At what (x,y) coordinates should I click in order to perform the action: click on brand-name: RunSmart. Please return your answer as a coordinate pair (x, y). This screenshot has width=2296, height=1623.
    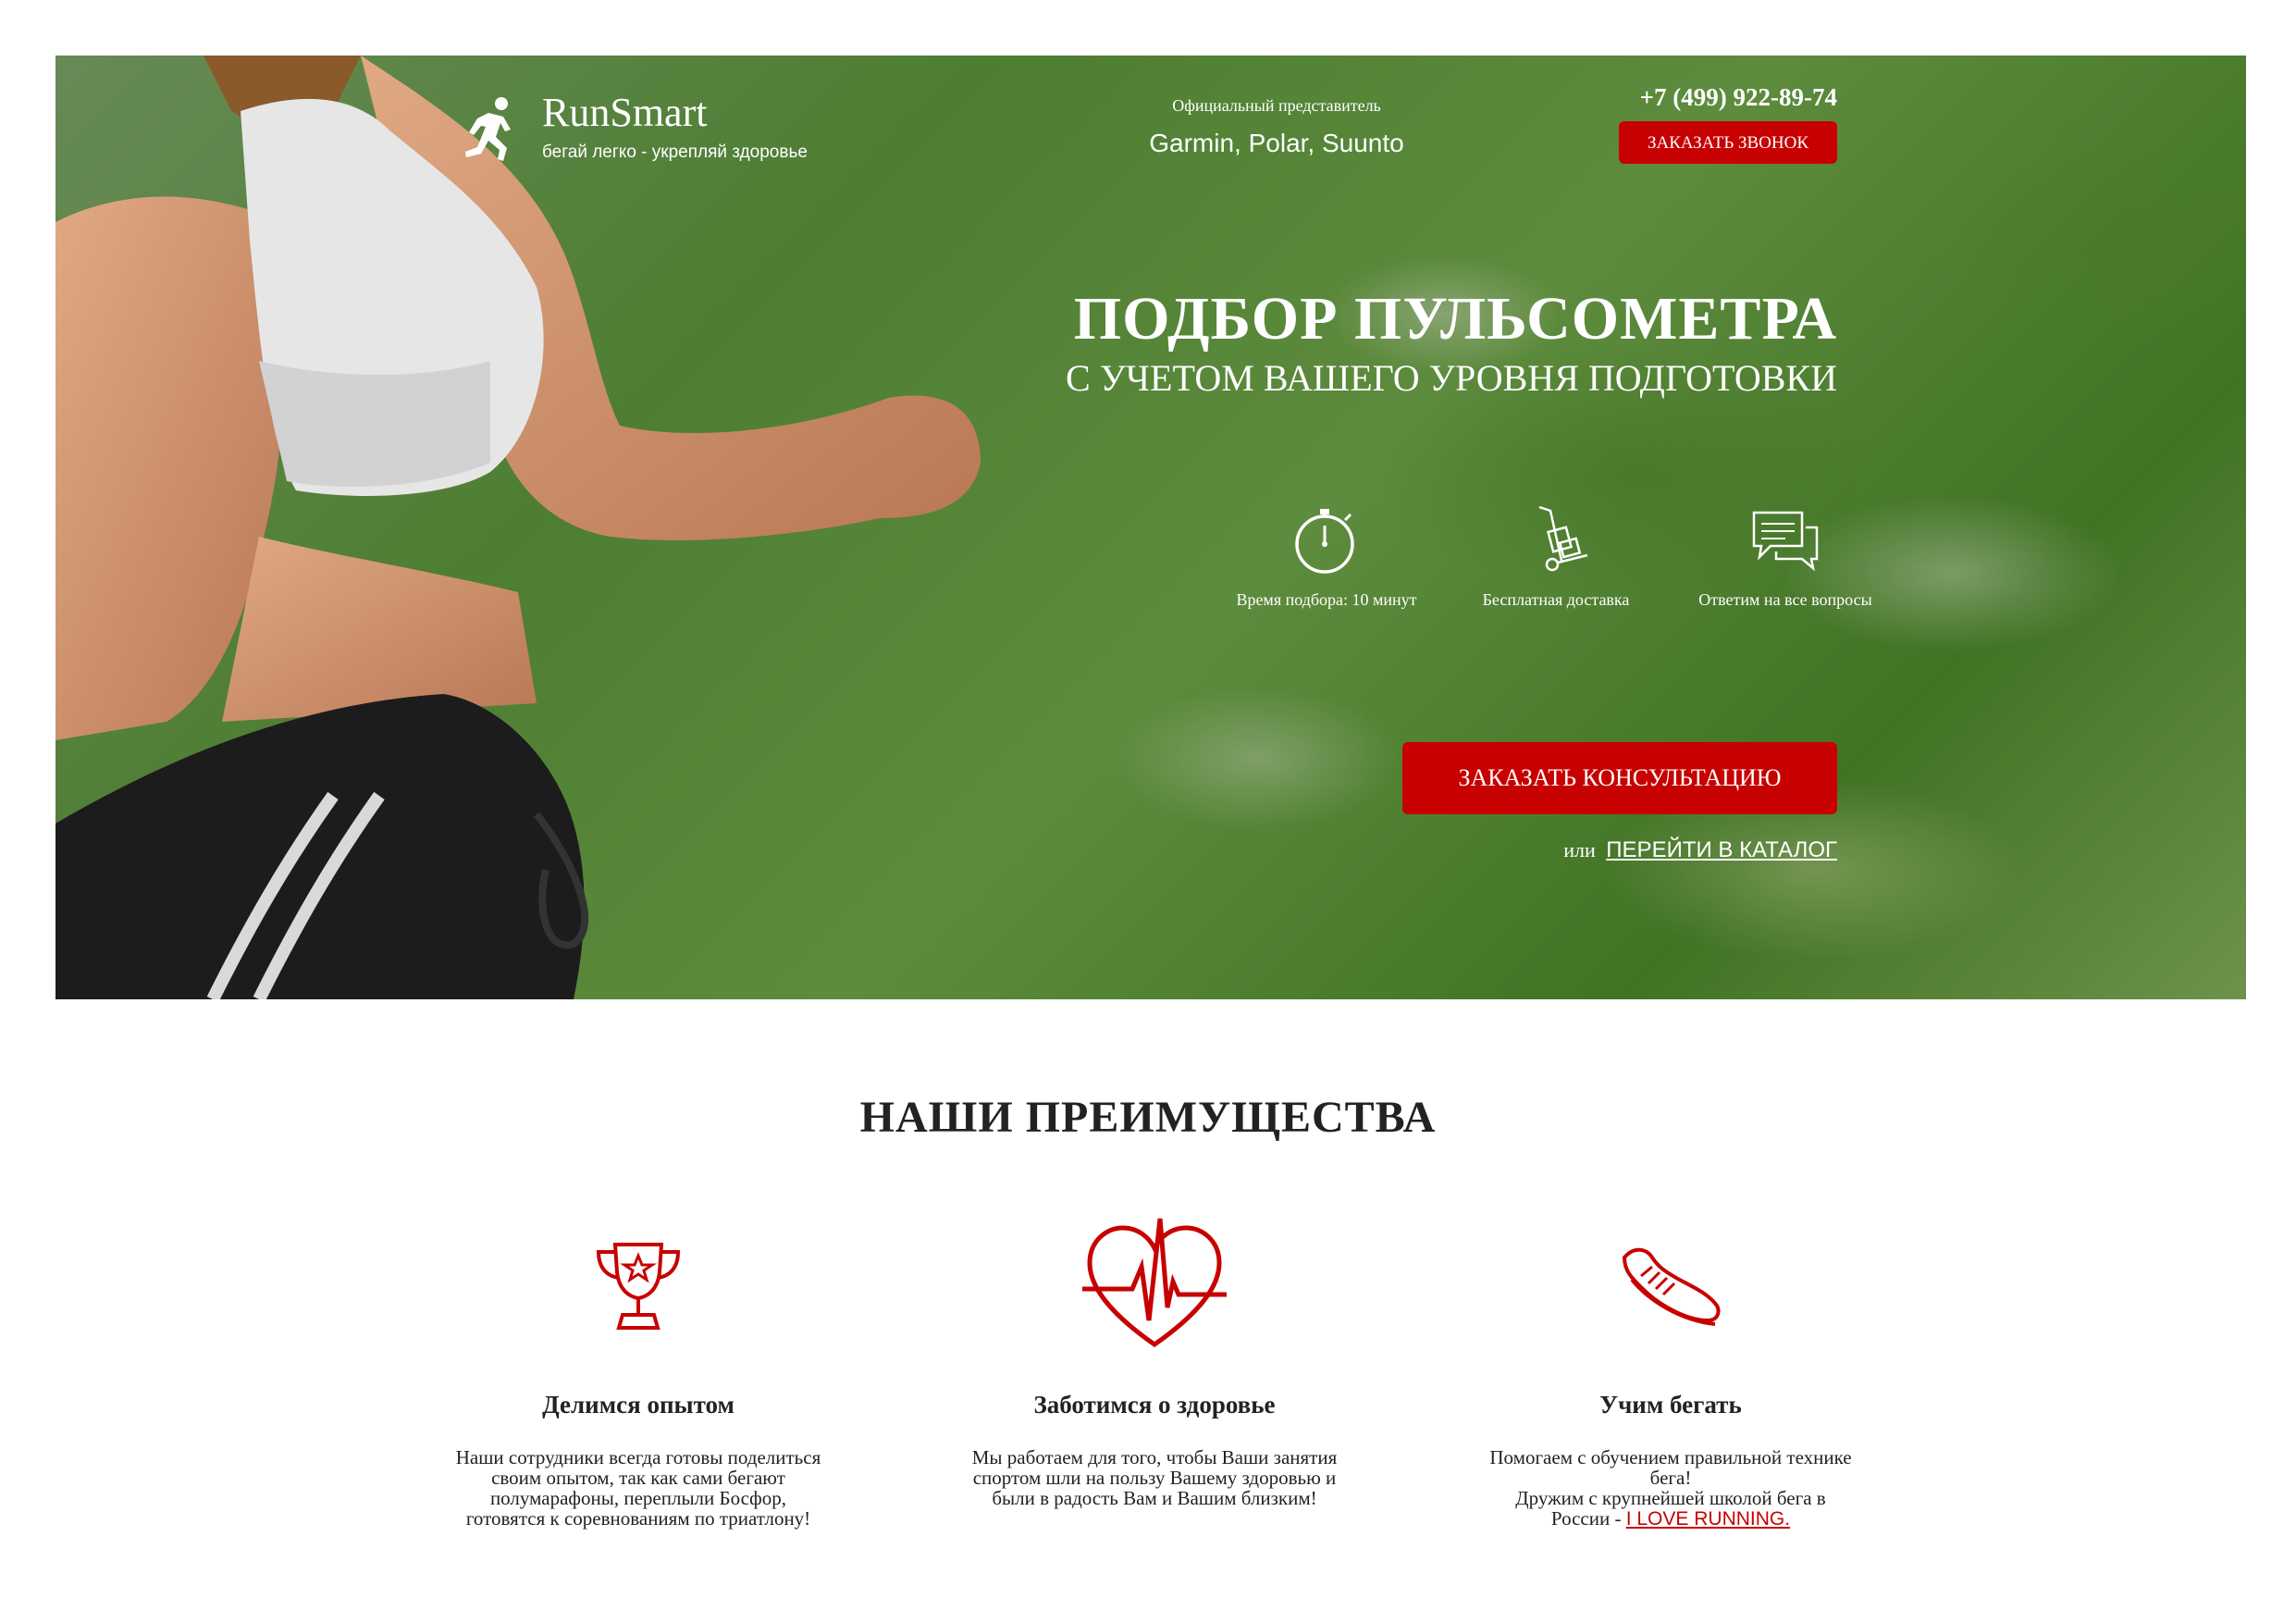
    Looking at the image, I should click on (625, 112).